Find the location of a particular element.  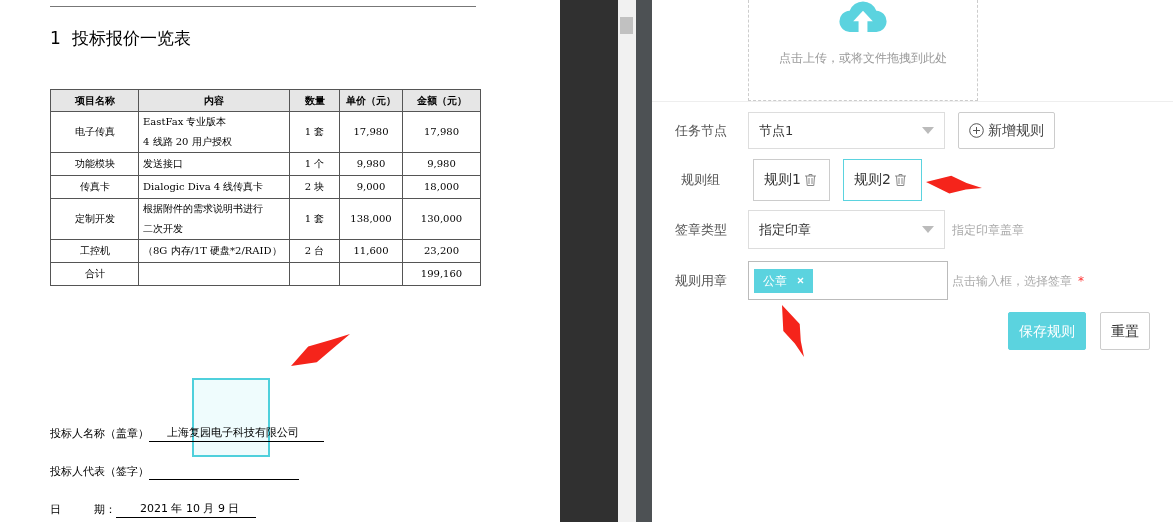

field-hint: 指定印章盖章 is located at coordinates (988, 230).